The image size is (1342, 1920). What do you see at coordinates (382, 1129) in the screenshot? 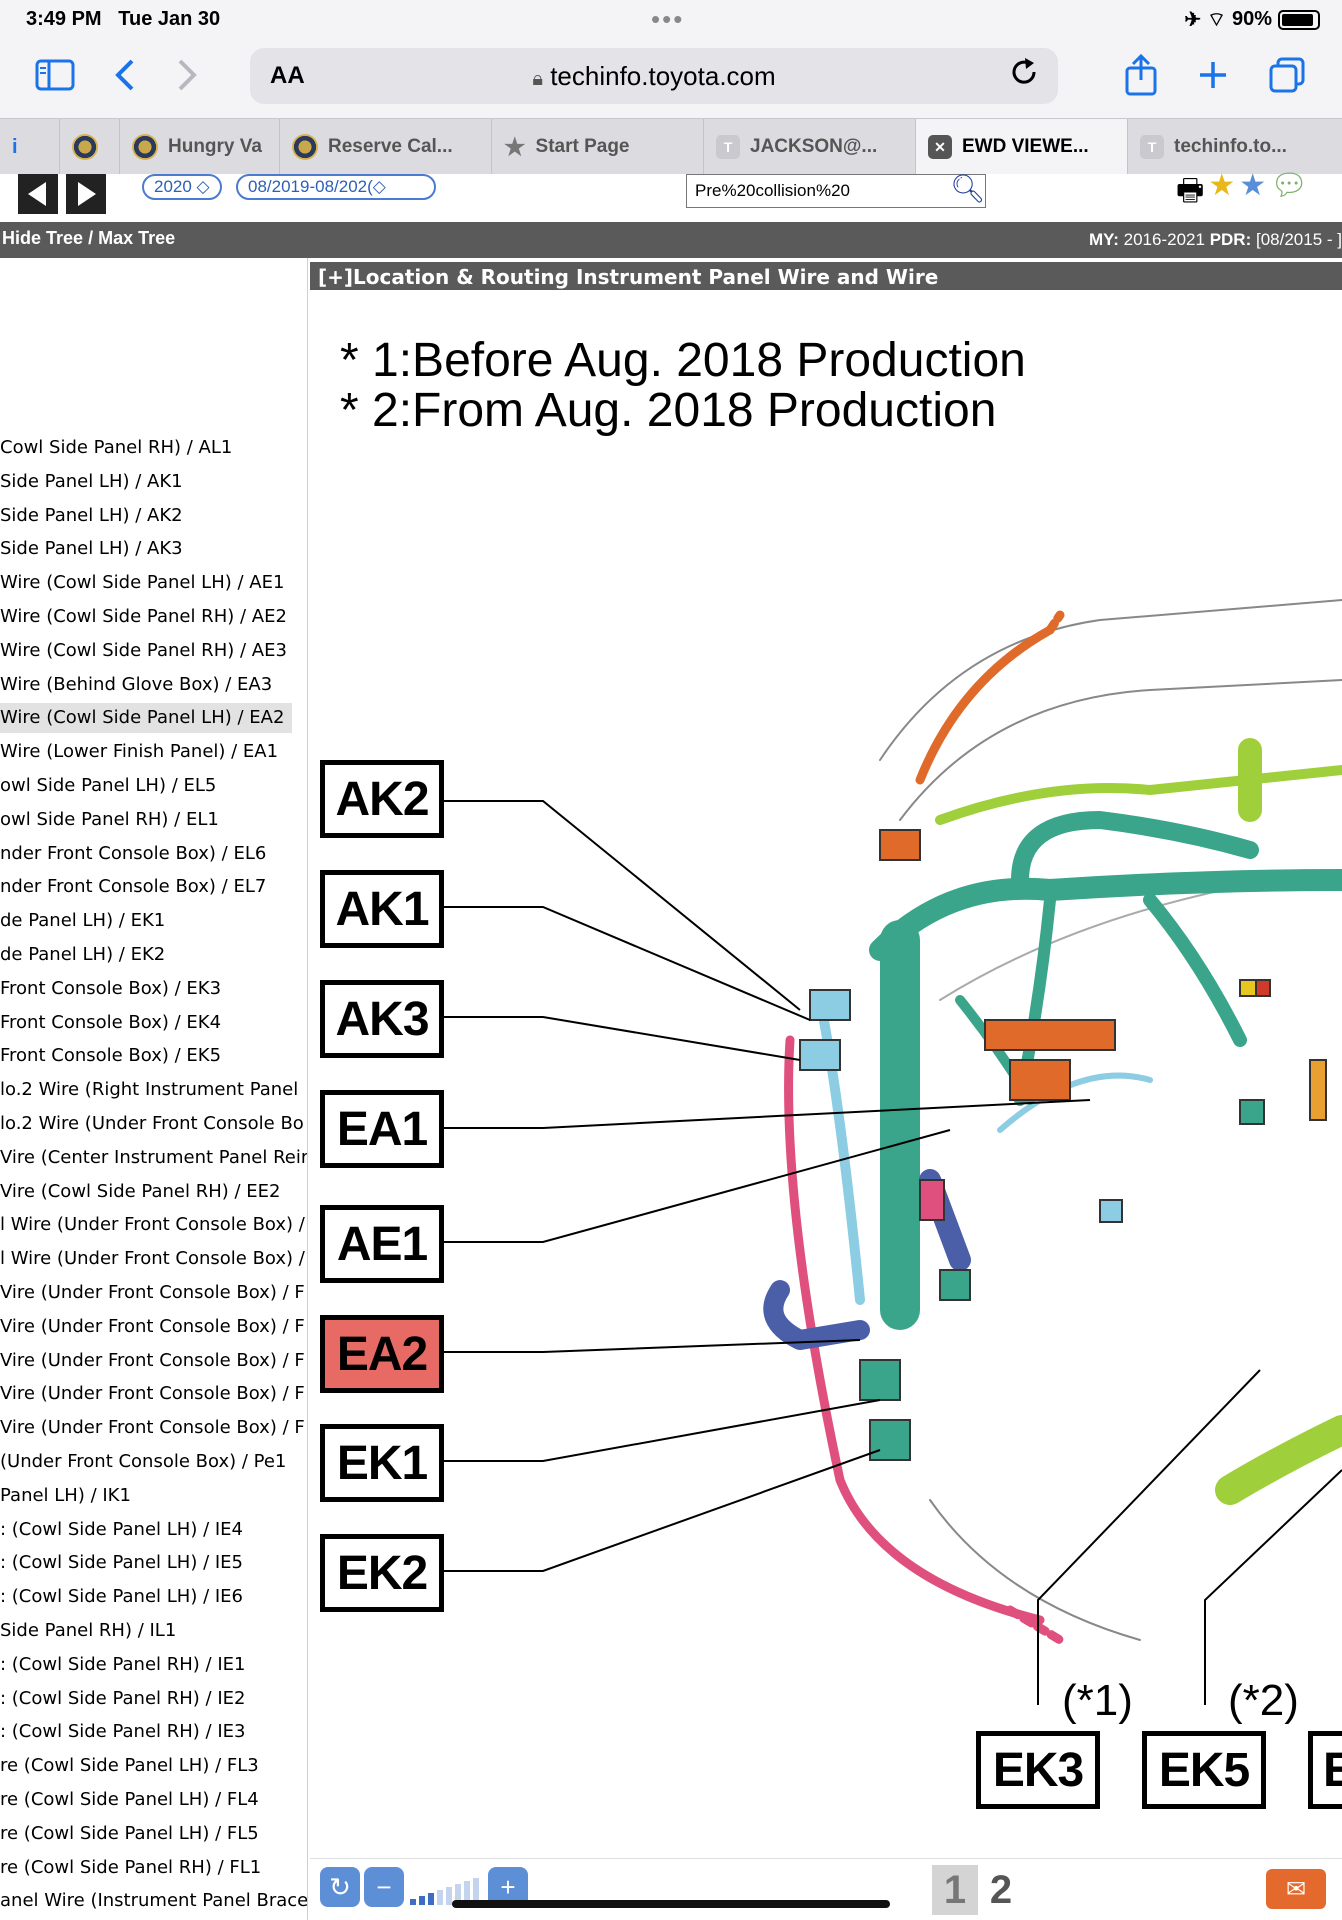
I see `connector-label-ea1: EA1` at bounding box center [382, 1129].